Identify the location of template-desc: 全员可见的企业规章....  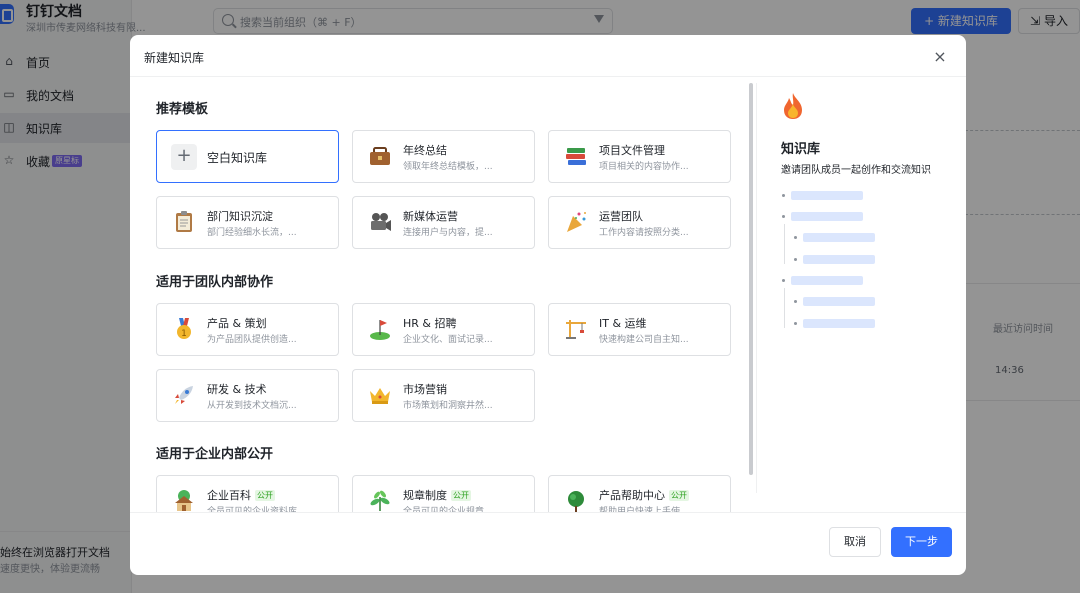
(448, 509).